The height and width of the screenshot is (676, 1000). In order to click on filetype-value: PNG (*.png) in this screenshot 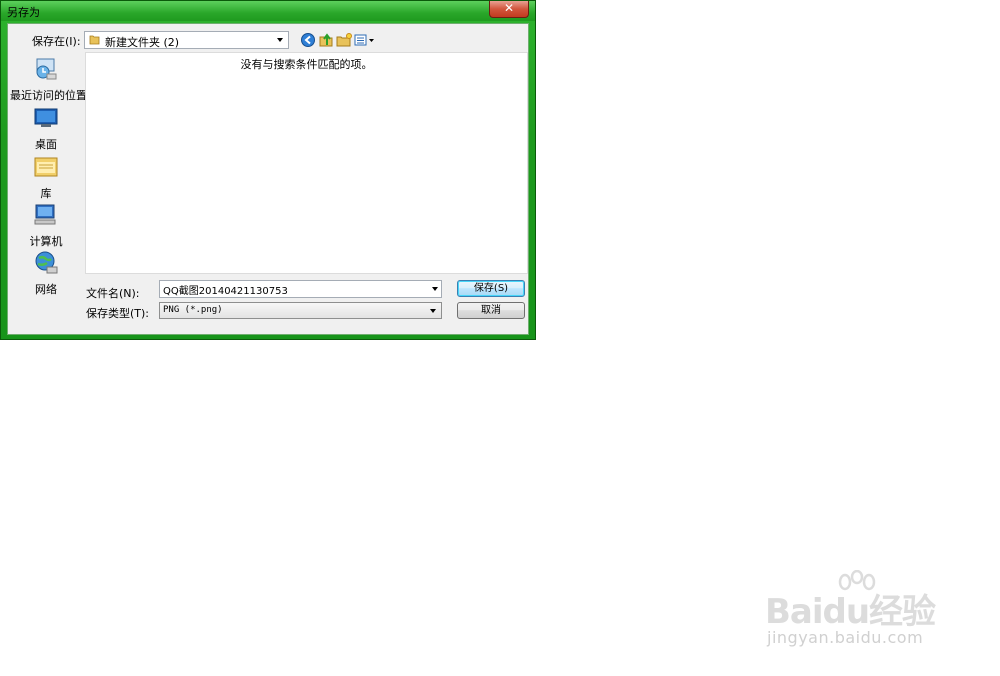, I will do `click(193, 310)`.